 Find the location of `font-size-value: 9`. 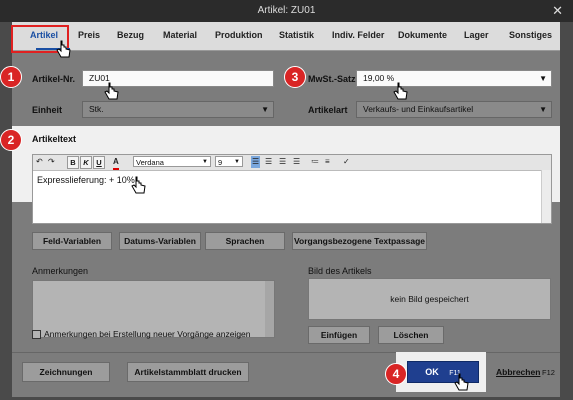

font-size-value: 9 is located at coordinates (220, 162).